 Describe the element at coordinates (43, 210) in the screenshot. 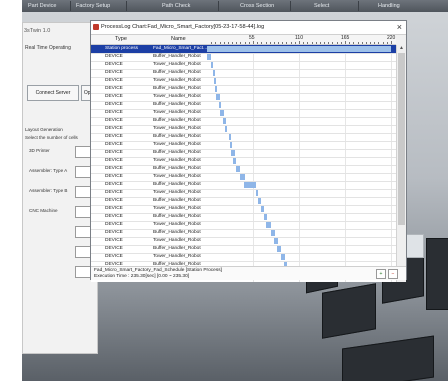

I see `cell-label-cnc-machine: CNC Machine` at that location.